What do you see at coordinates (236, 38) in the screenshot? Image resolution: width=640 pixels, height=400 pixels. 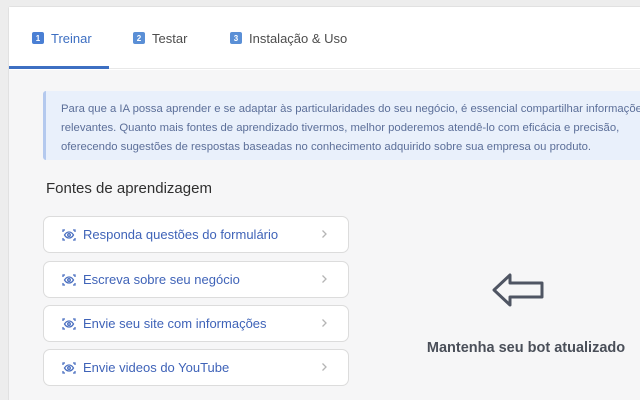 I see `tab-number-badge: 3` at bounding box center [236, 38].